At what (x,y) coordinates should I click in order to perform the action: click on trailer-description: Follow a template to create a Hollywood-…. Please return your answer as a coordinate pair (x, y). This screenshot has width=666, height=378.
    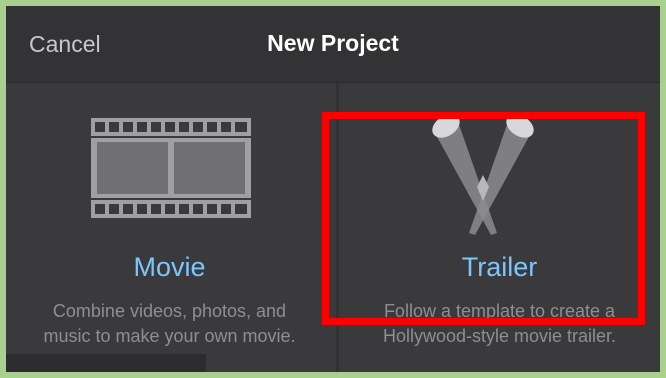
    Looking at the image, I should click on (499, 323).